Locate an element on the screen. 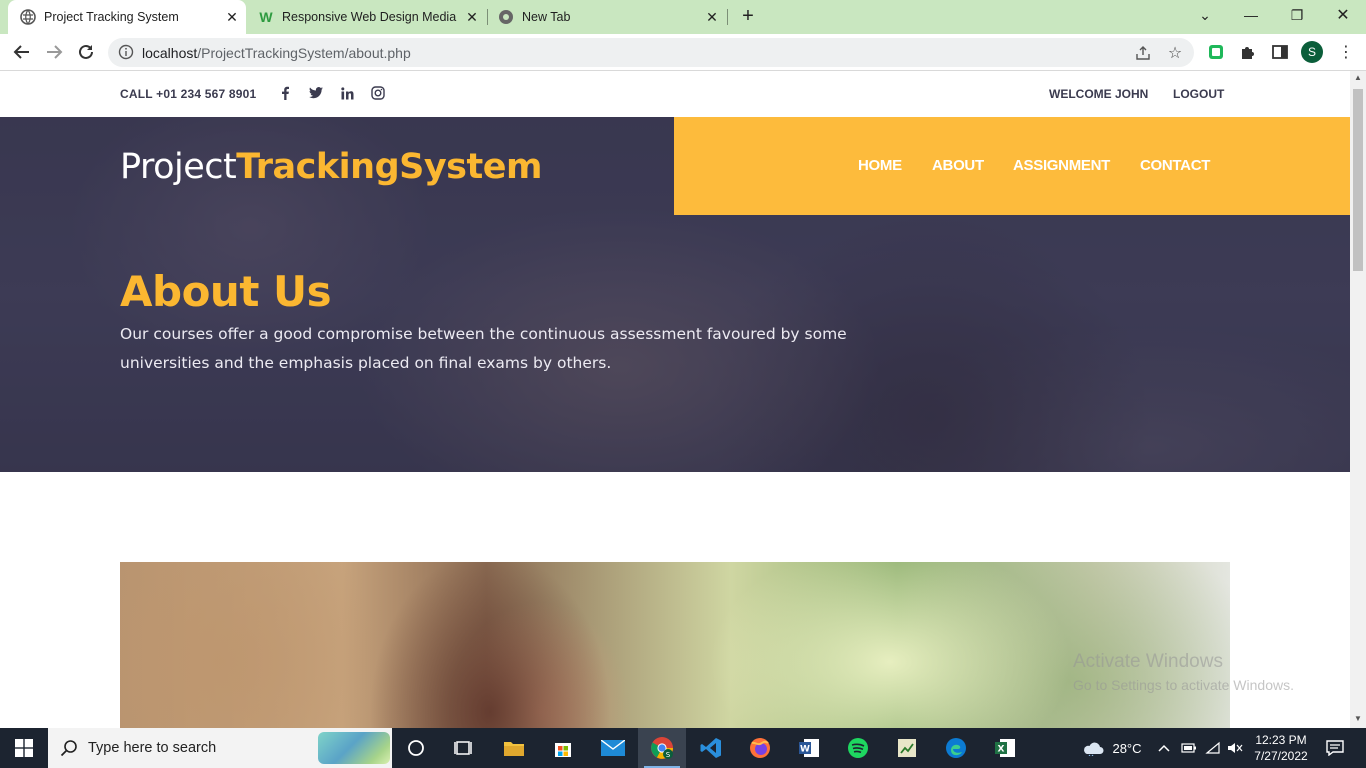  microsoft-store-icon is located at coordinates (563, 748).